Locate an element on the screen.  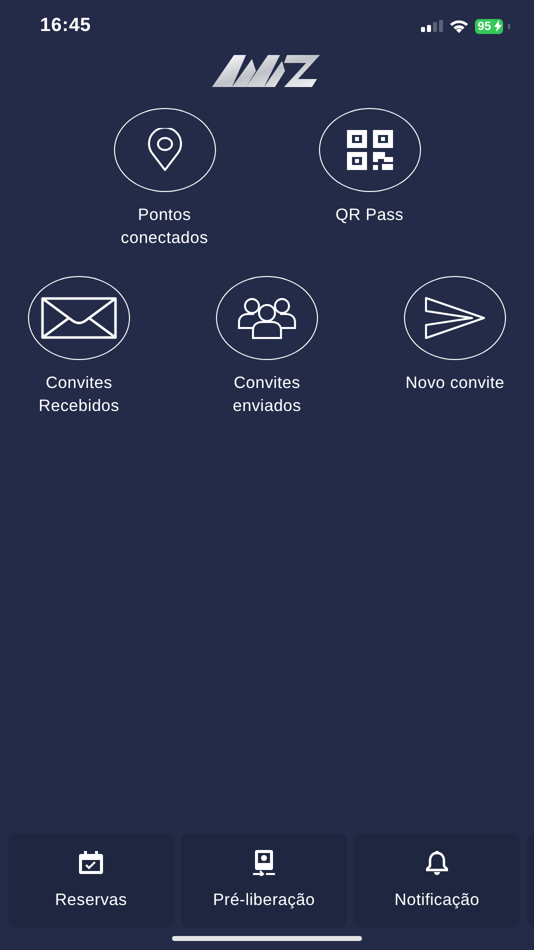
menu-label: QR Pass is located at coordinates (369, 215).